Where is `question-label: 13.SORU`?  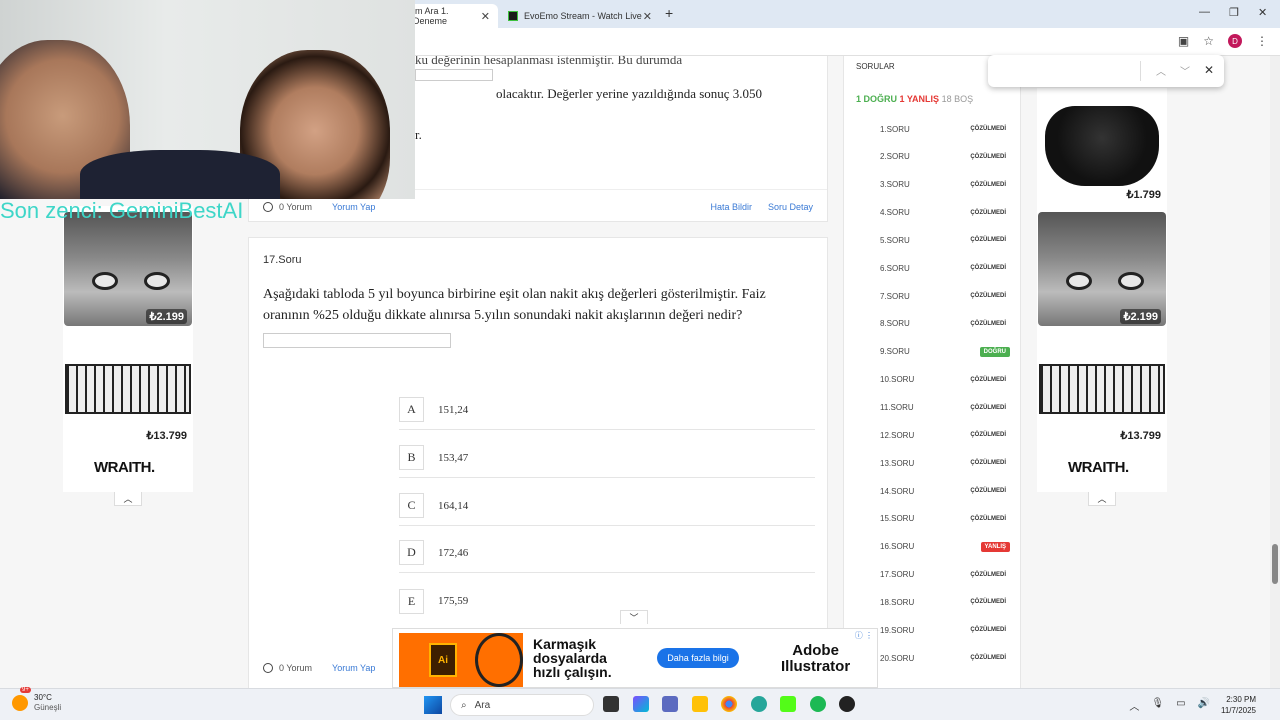
question-label: 13.SORU is located at coordinates (897, 463).